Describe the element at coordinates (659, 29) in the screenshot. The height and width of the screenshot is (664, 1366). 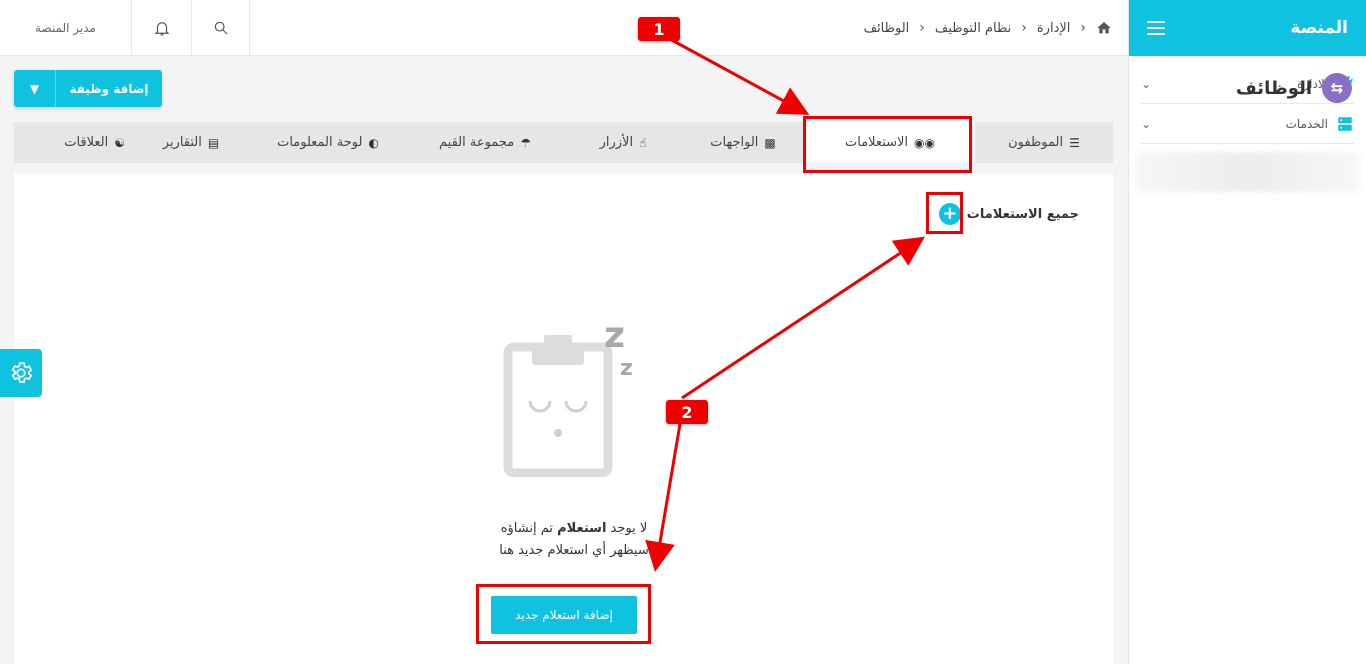
I see `annotation-badge-1: 1` at that location.